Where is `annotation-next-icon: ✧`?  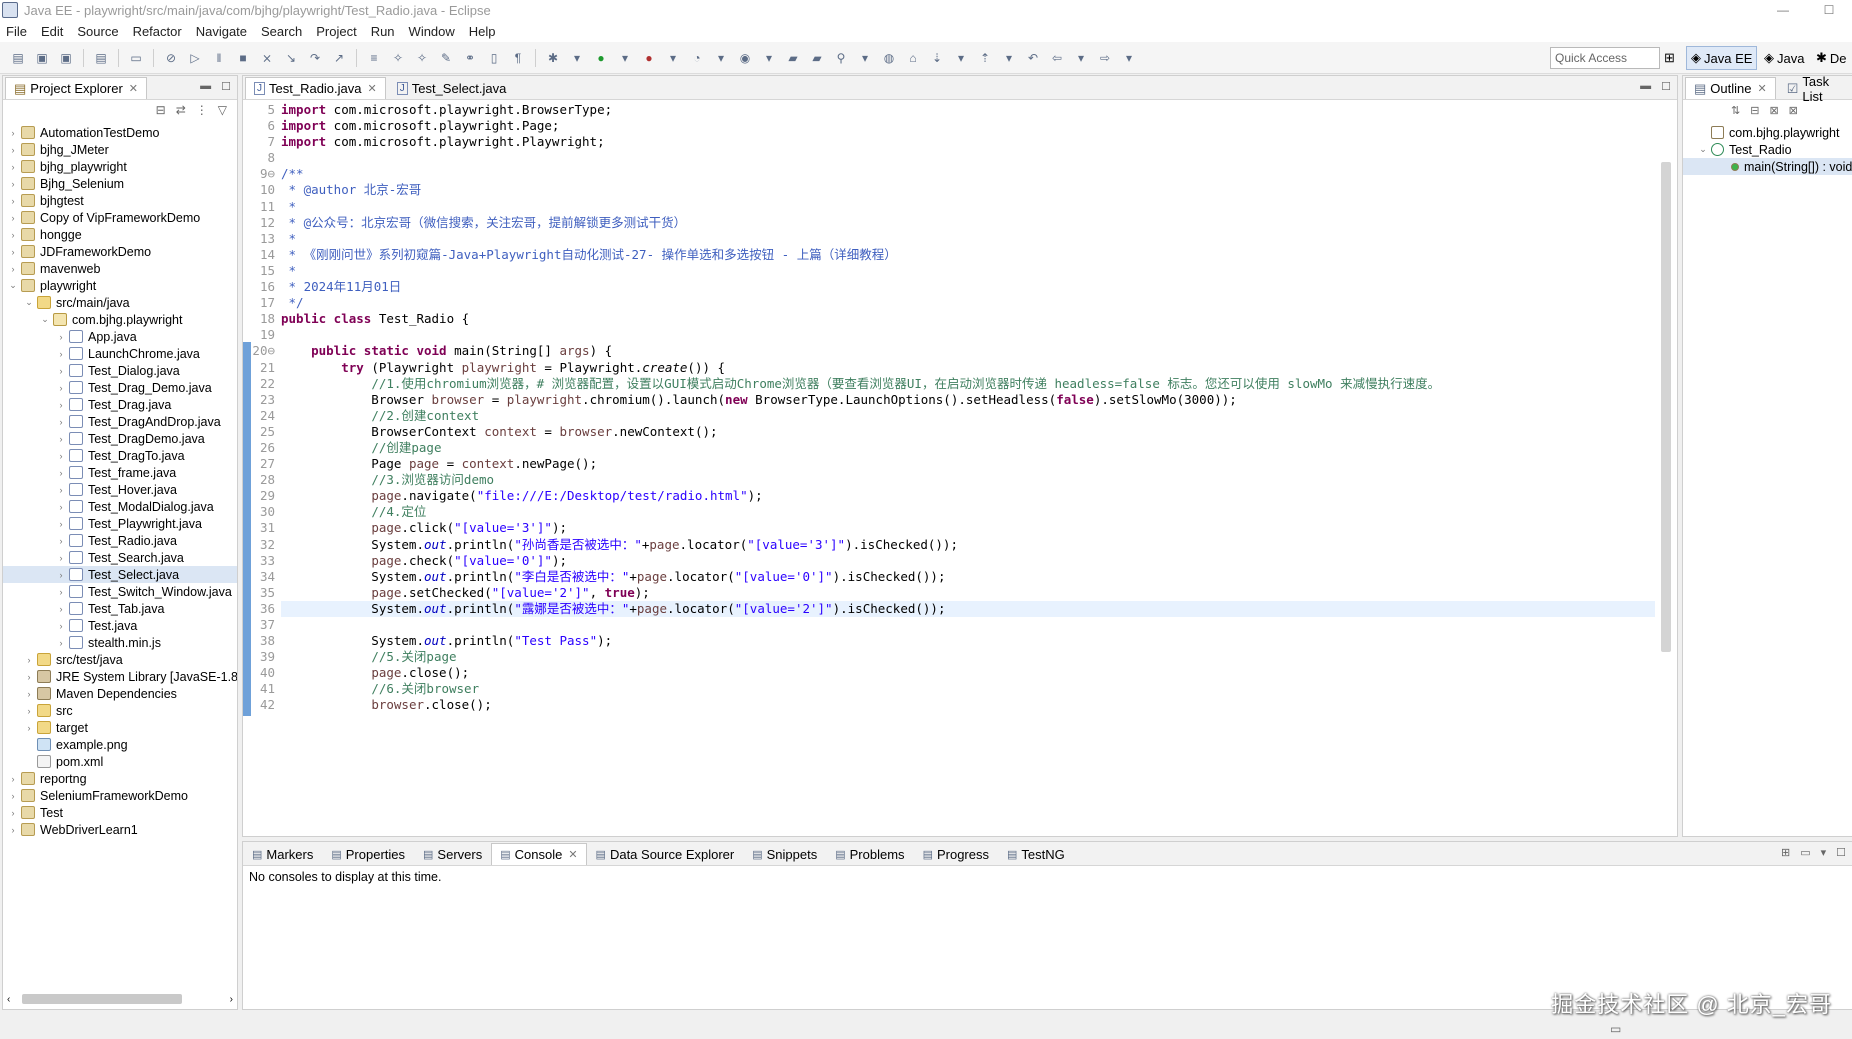 annotation-next-icon: ✧ is located at coordinates (398, 58).